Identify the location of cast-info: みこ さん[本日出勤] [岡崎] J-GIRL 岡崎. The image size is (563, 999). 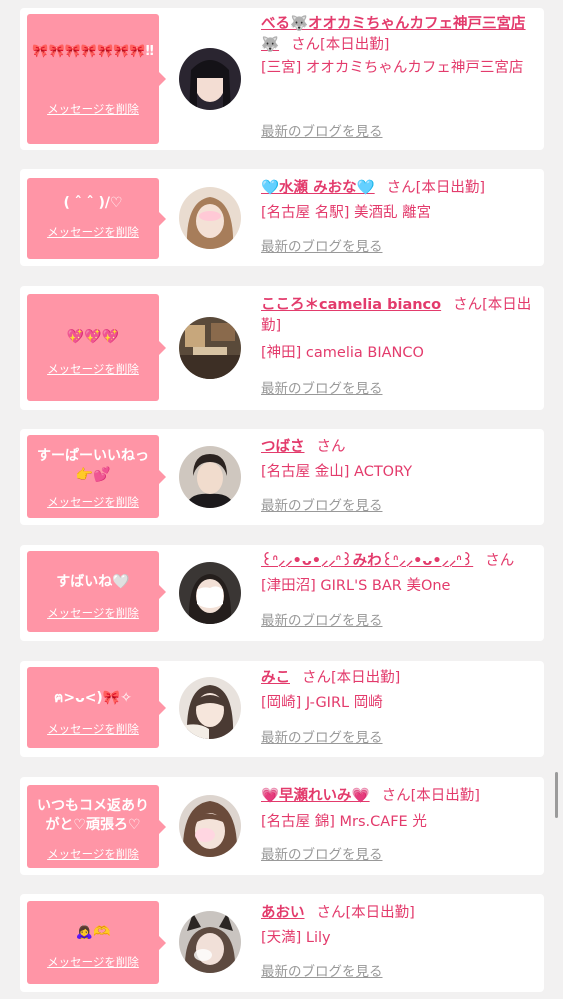
(400, 691).